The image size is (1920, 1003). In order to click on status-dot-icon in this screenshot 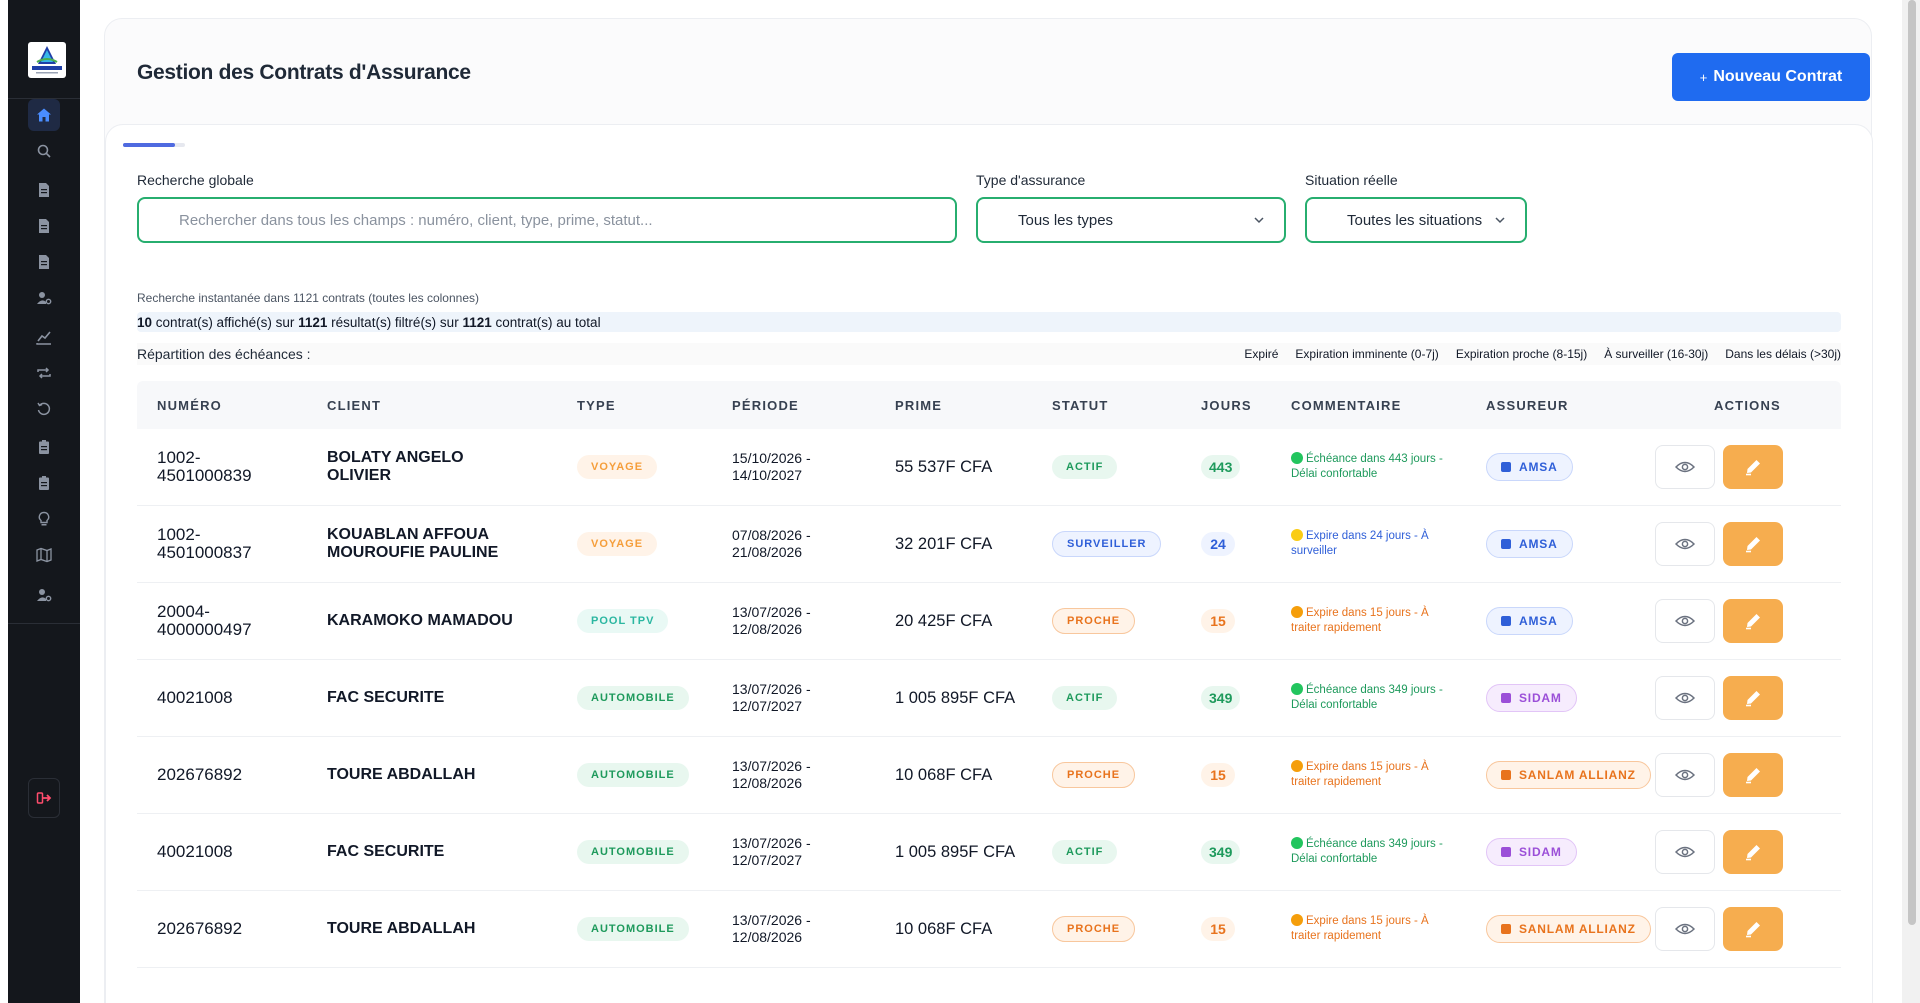, I will do `click(1297, 535)`.